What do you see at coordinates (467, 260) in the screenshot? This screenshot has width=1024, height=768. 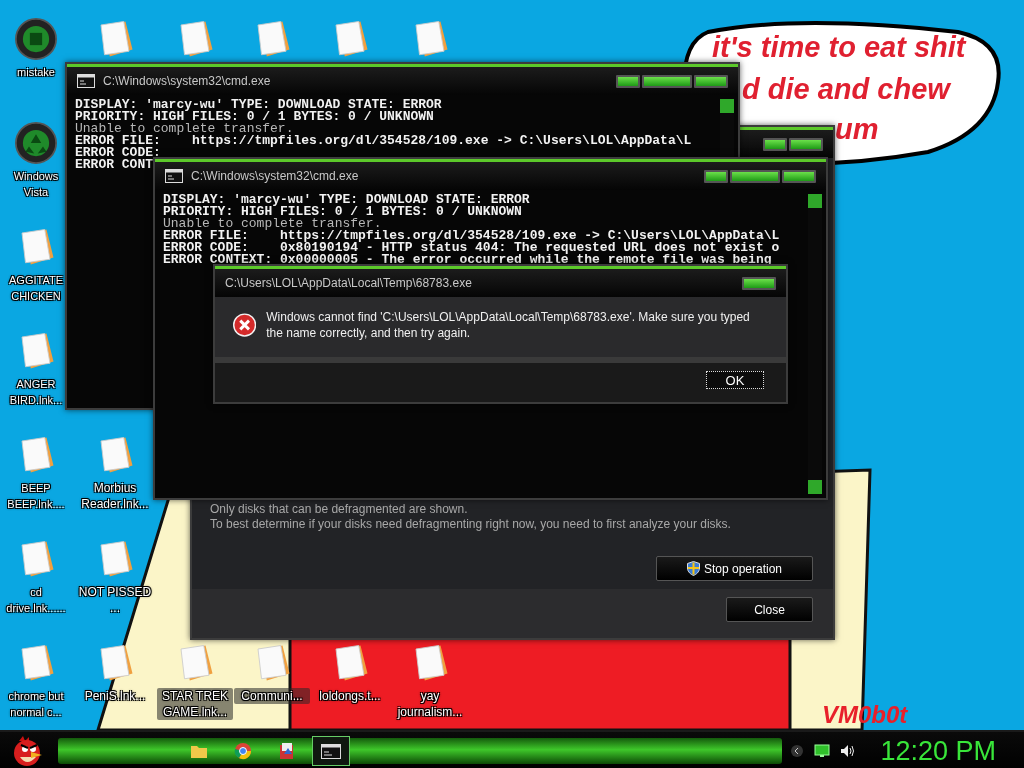 I see `console-line: ERROR CONTEXT: 0x00000005 - The error occurred while the remote file was being` at bounding box center [467, 260].